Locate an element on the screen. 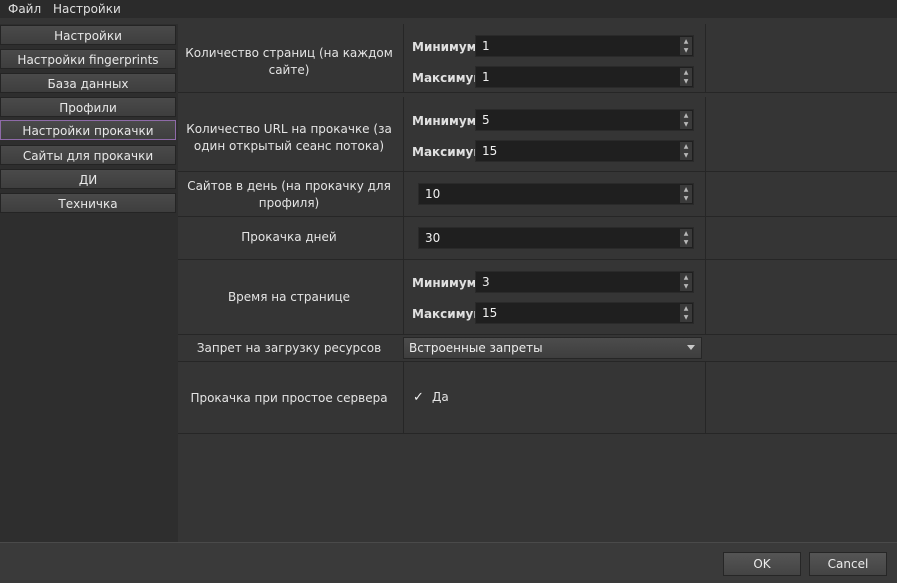  spinbox-value: 10 is located at coordinates (433, 194).